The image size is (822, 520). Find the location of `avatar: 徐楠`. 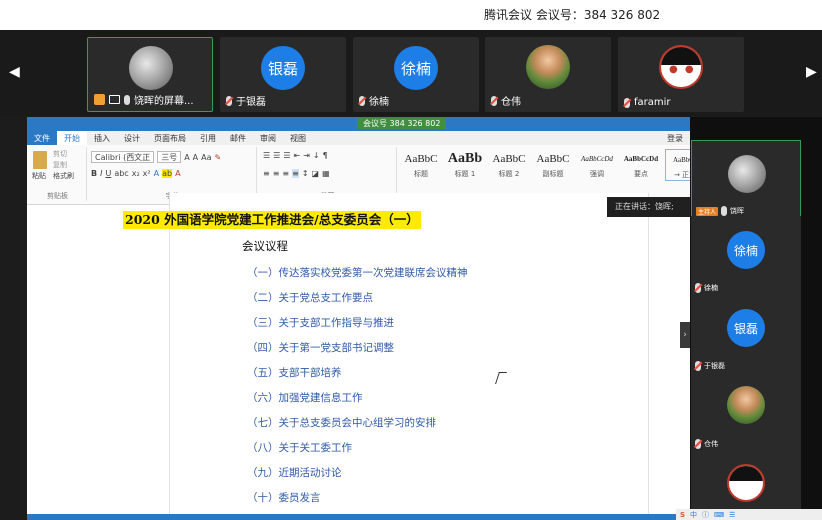

avatar: 徐楠 is located at coordinates (746, 250).